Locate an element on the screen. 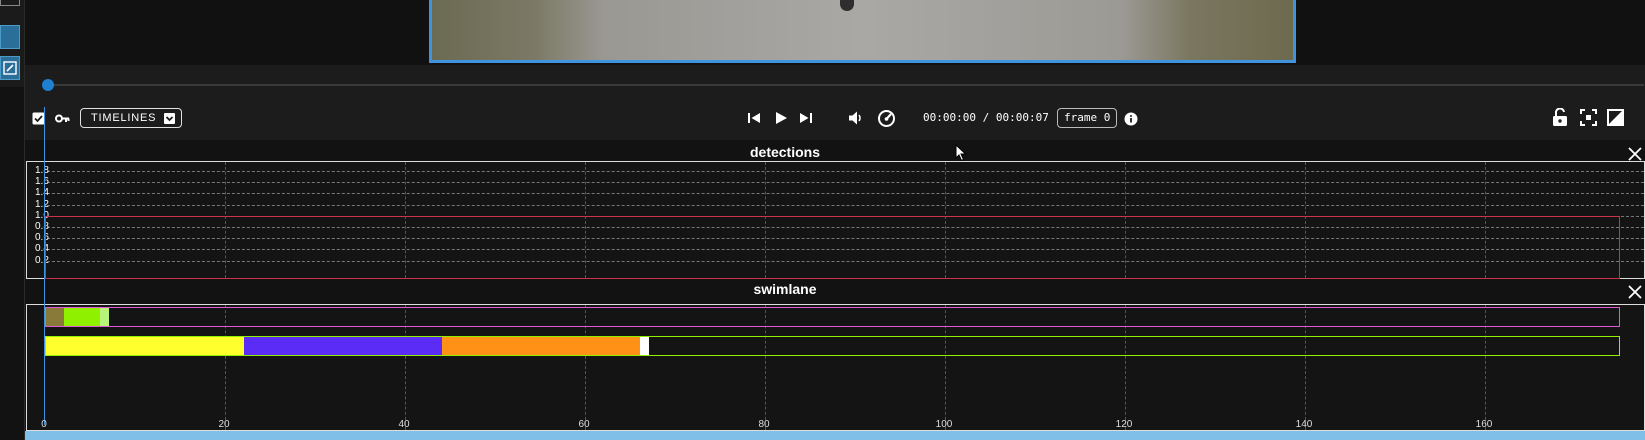  swimlane-close-button is located at coordinates (1635, 292).